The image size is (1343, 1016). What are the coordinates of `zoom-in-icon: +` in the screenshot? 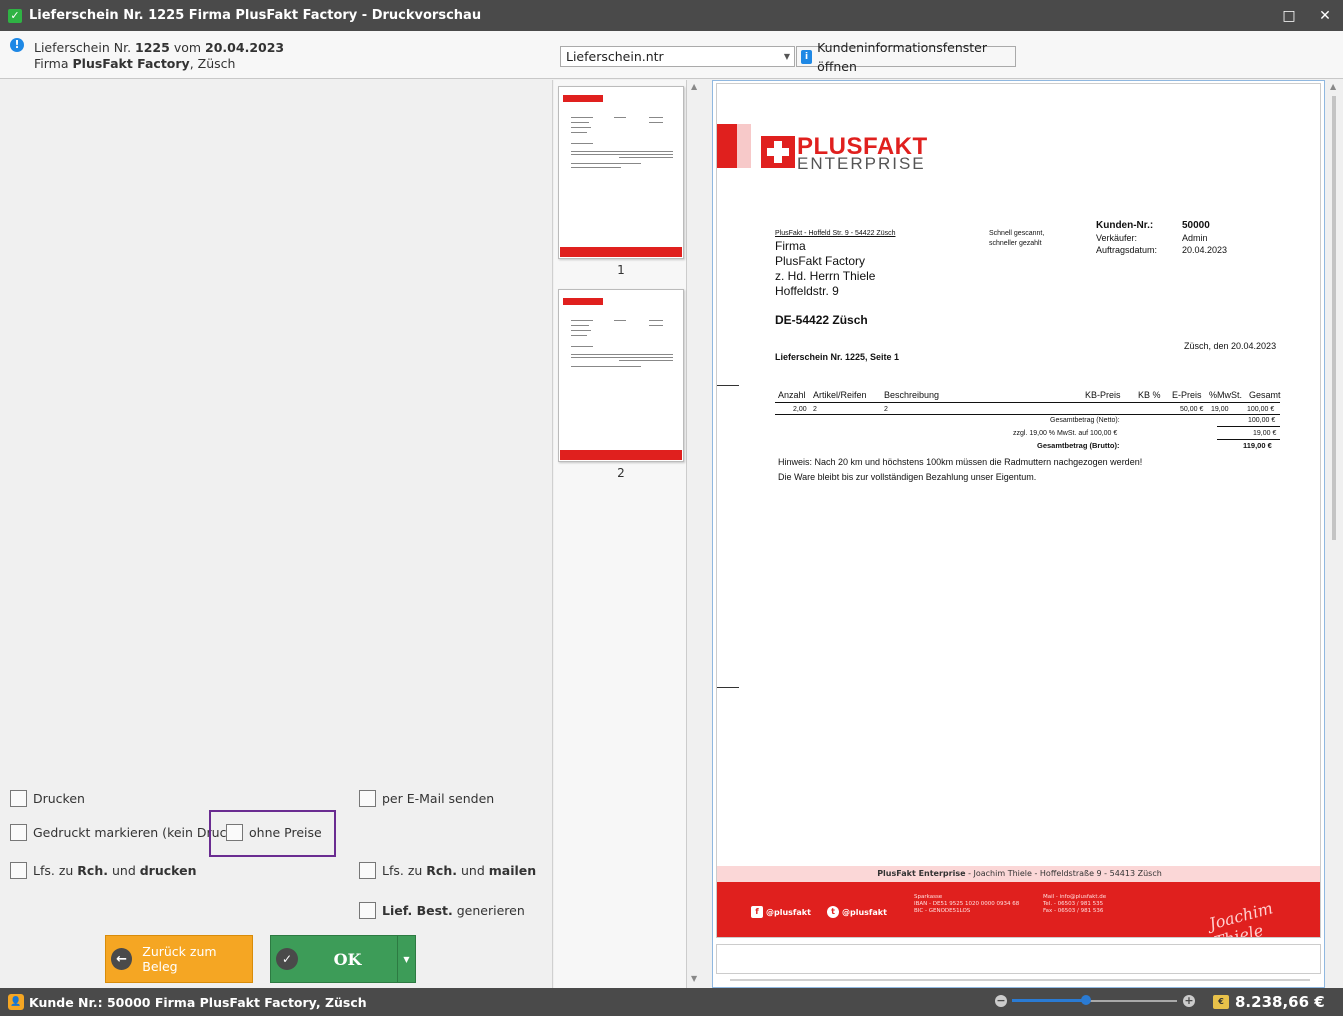 It's located at (1189, 1001).